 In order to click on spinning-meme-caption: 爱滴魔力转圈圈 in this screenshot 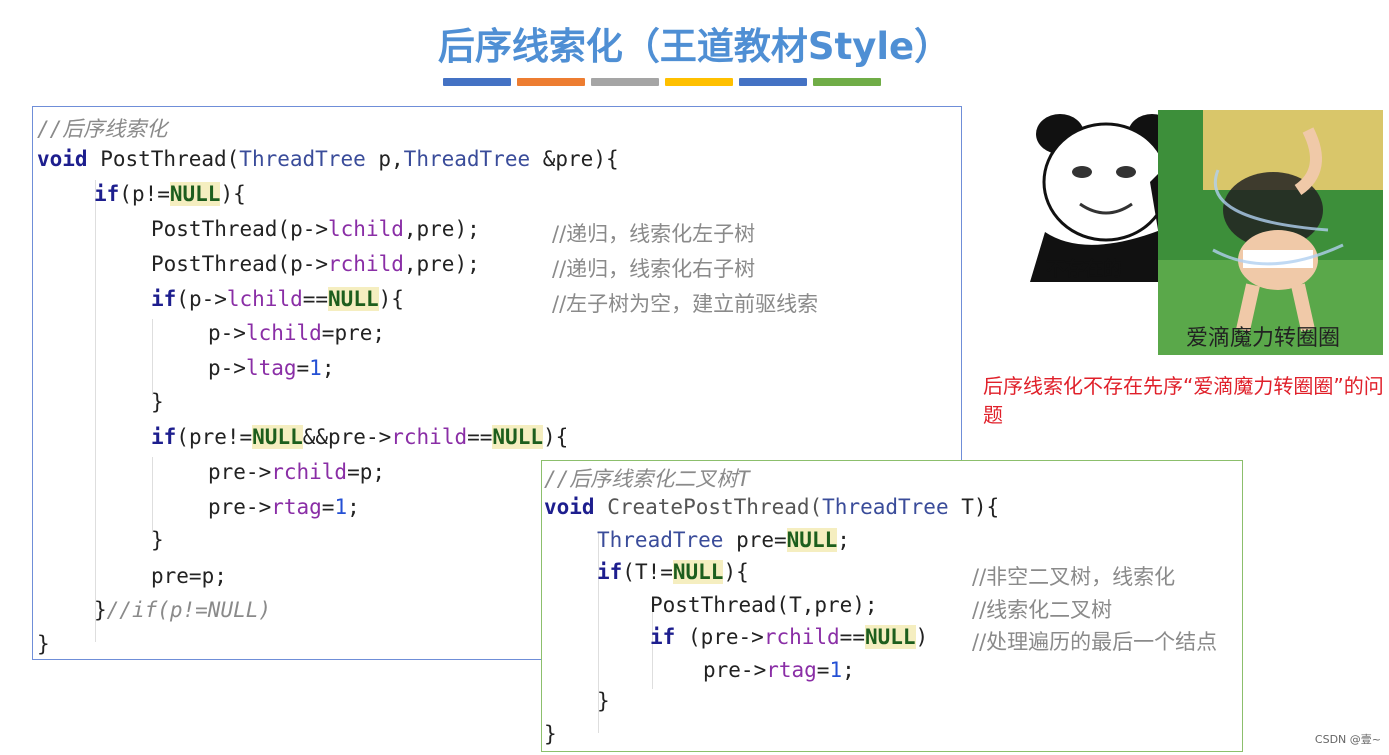, I will do `click(1263, 338)`.